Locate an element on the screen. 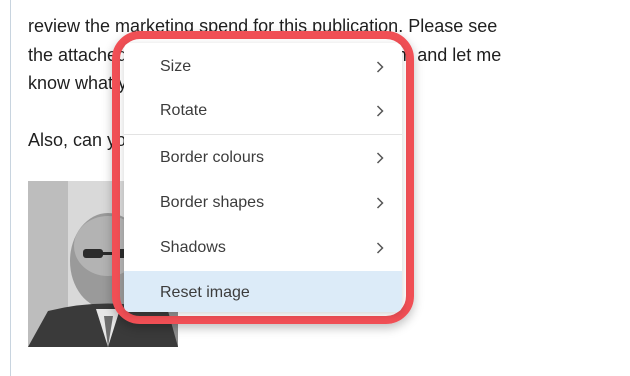 The image size is (630, 376). menu-item-rotate: Rotate is located at coordinates (263, 111).